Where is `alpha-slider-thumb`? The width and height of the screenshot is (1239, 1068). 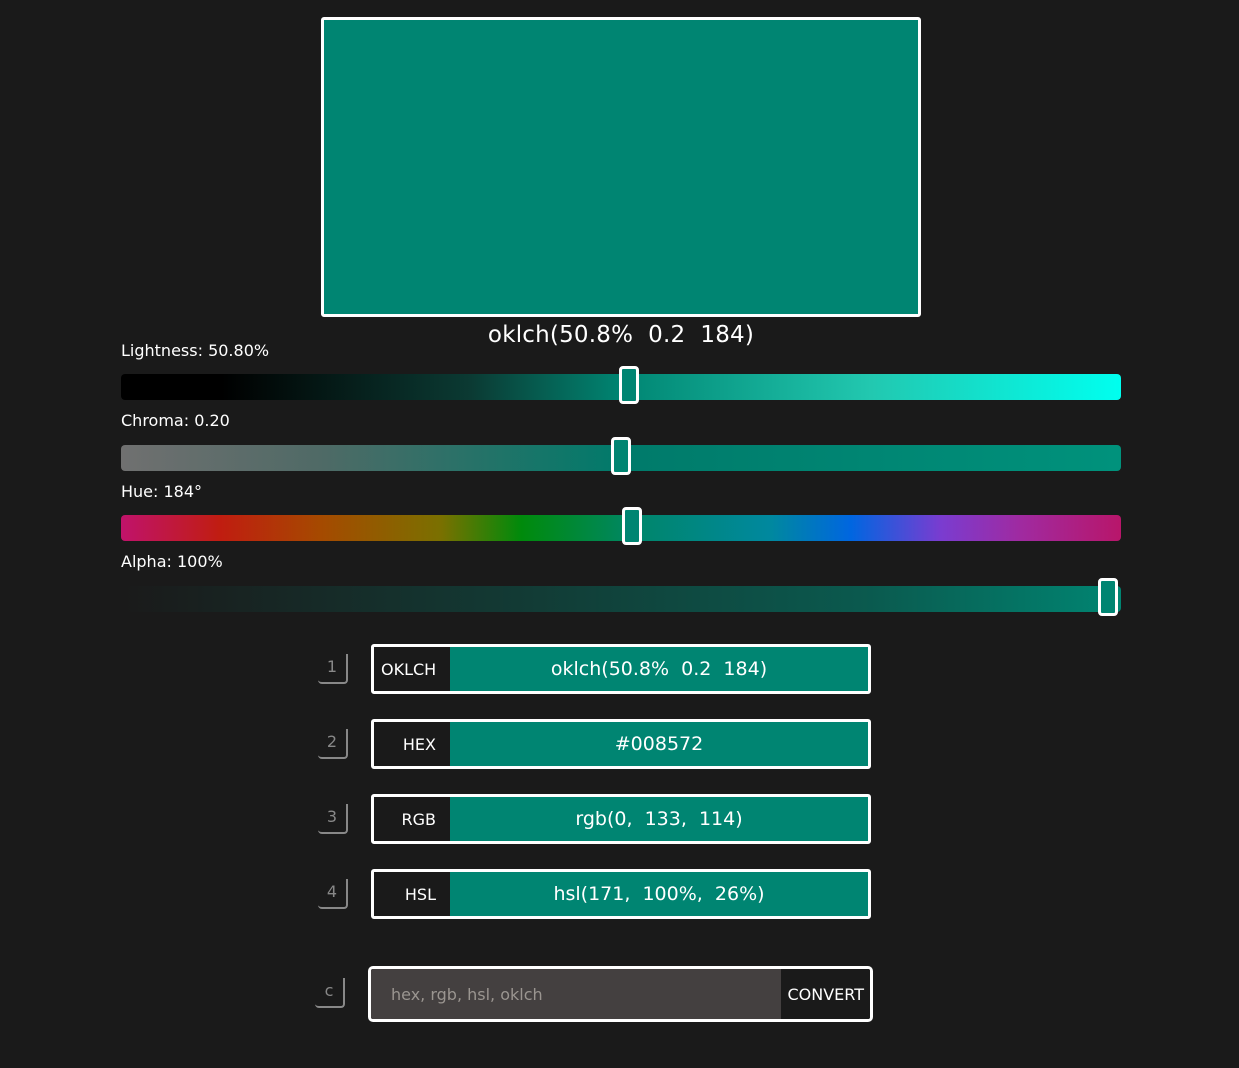
alpha-slider-thumb is located at coordinates (1108, 597).